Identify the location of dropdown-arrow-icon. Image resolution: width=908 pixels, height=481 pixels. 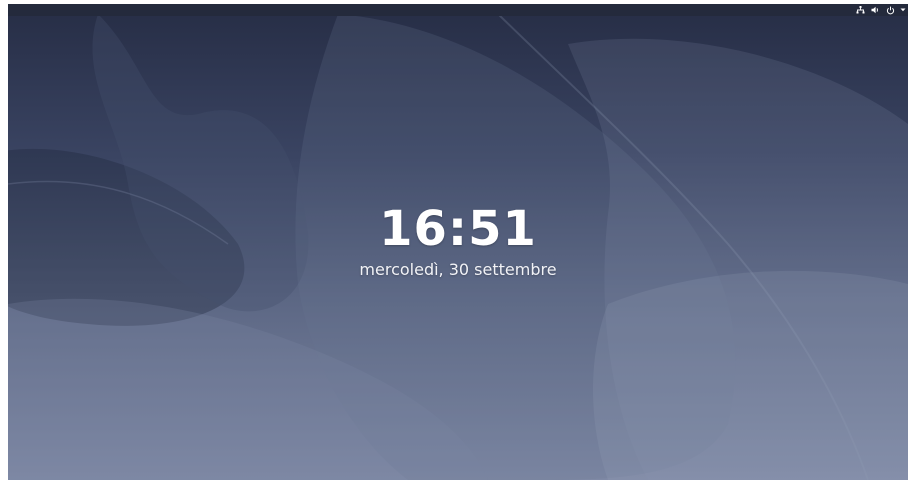
(903, 10).